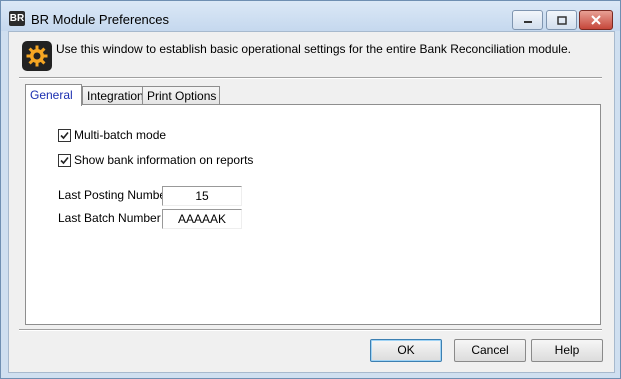 This screenshot has width=621, height=379. I want to click on header-divider, so click(310, 78).